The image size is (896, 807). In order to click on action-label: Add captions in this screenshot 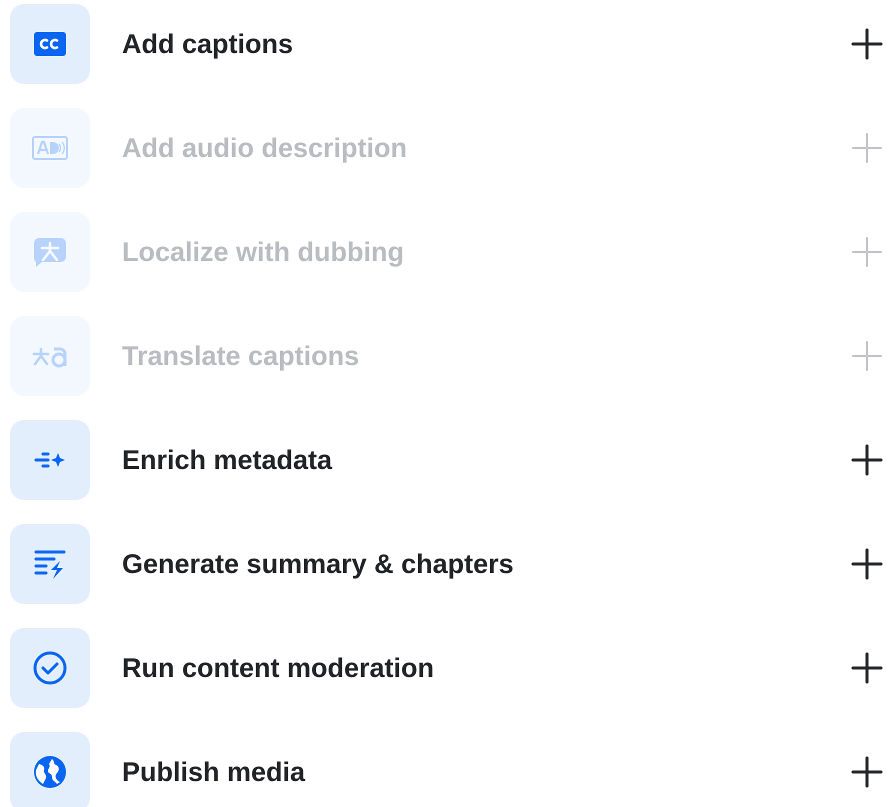, I will do `click(208, 44)`.